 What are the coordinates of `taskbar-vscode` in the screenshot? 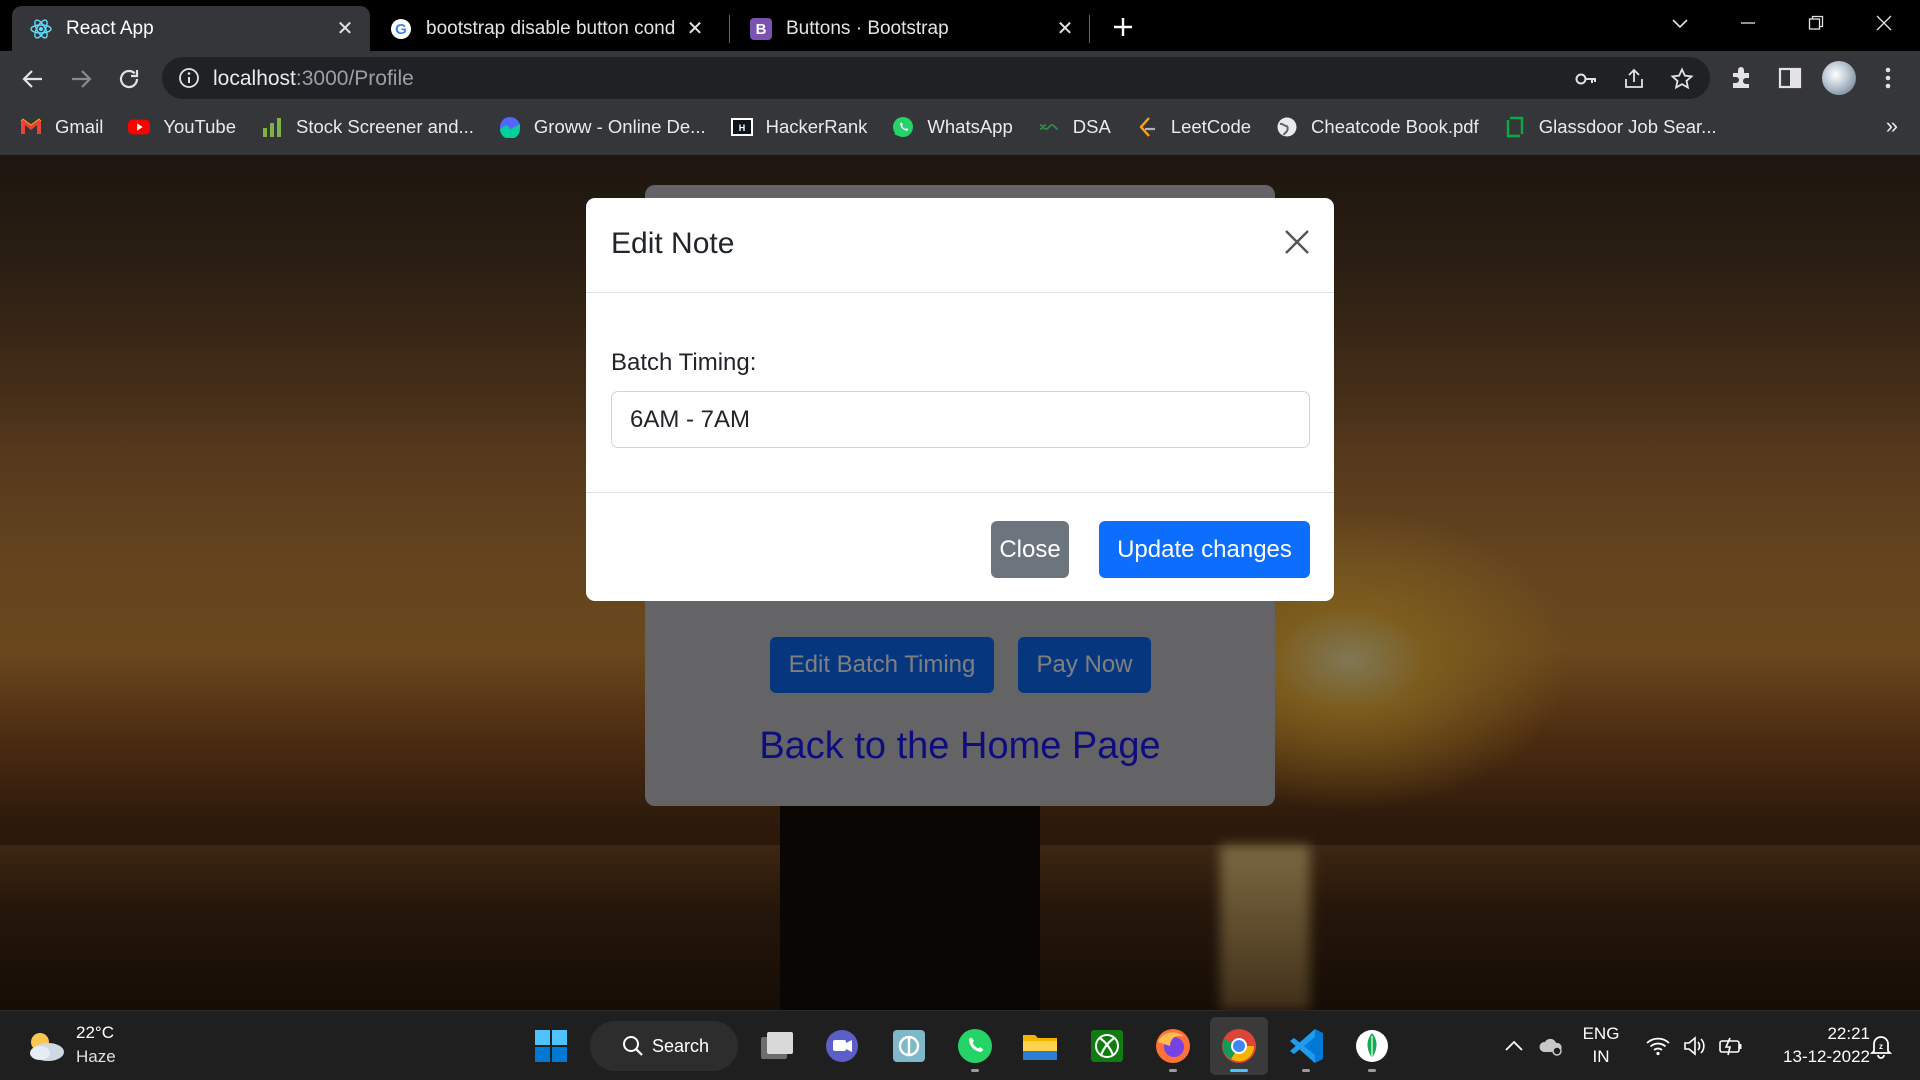 It's located at (1306, 1046).